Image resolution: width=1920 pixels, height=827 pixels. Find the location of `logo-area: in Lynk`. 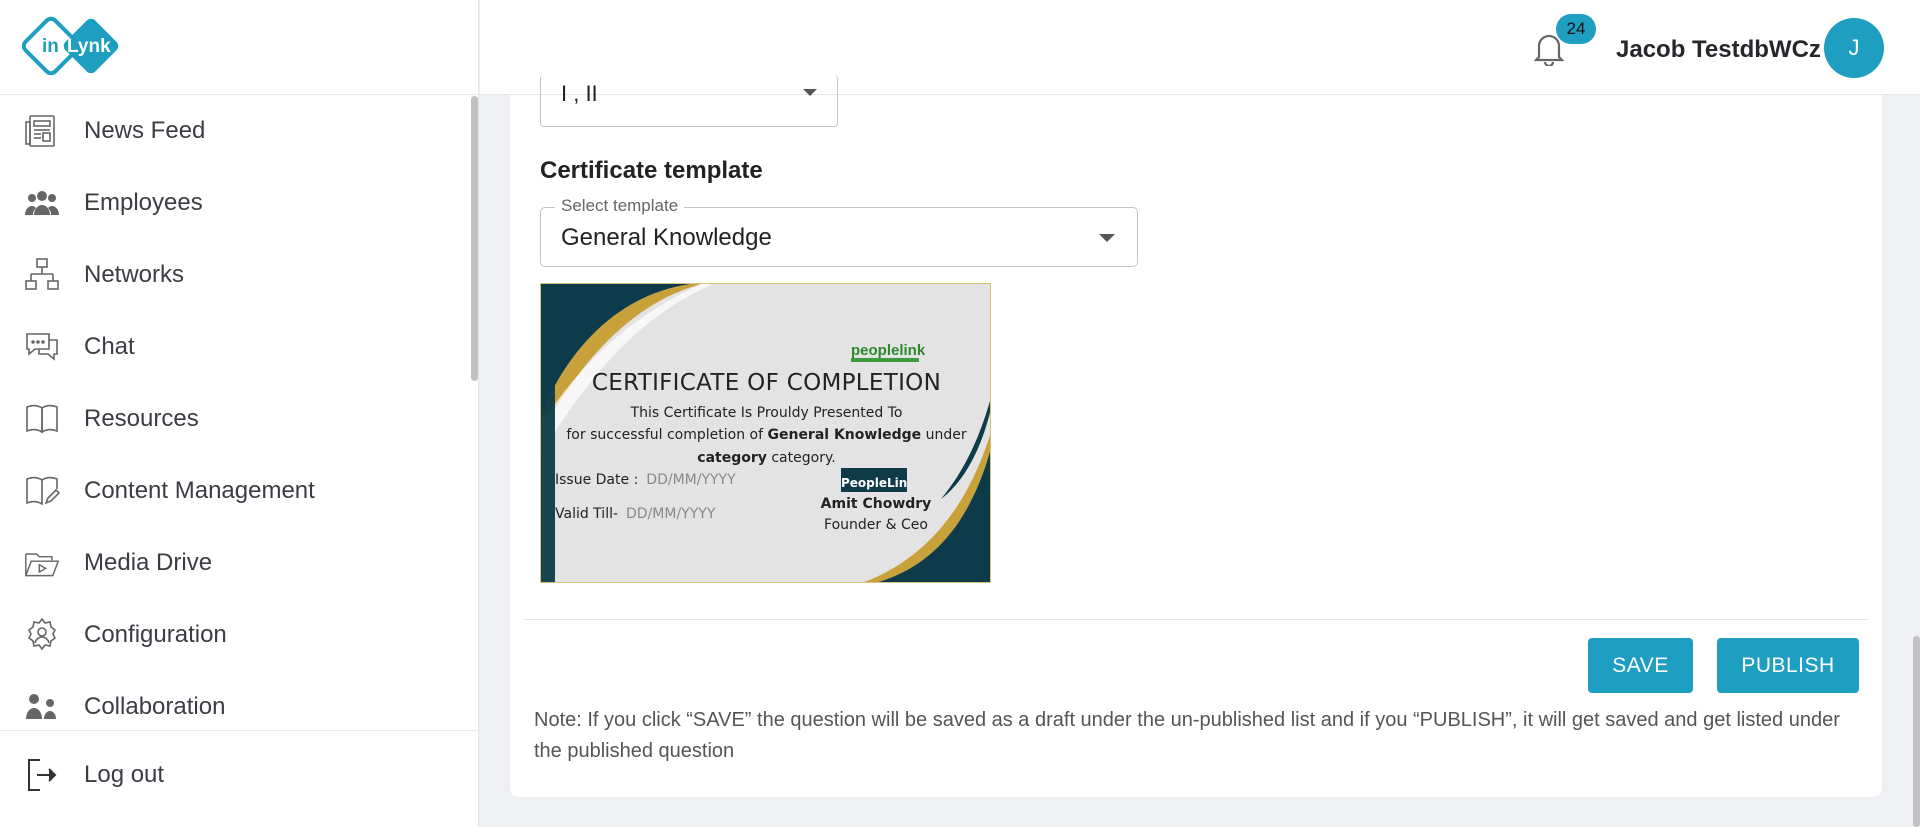

logo-area: in Lynk is located at coordinates (239, 47).